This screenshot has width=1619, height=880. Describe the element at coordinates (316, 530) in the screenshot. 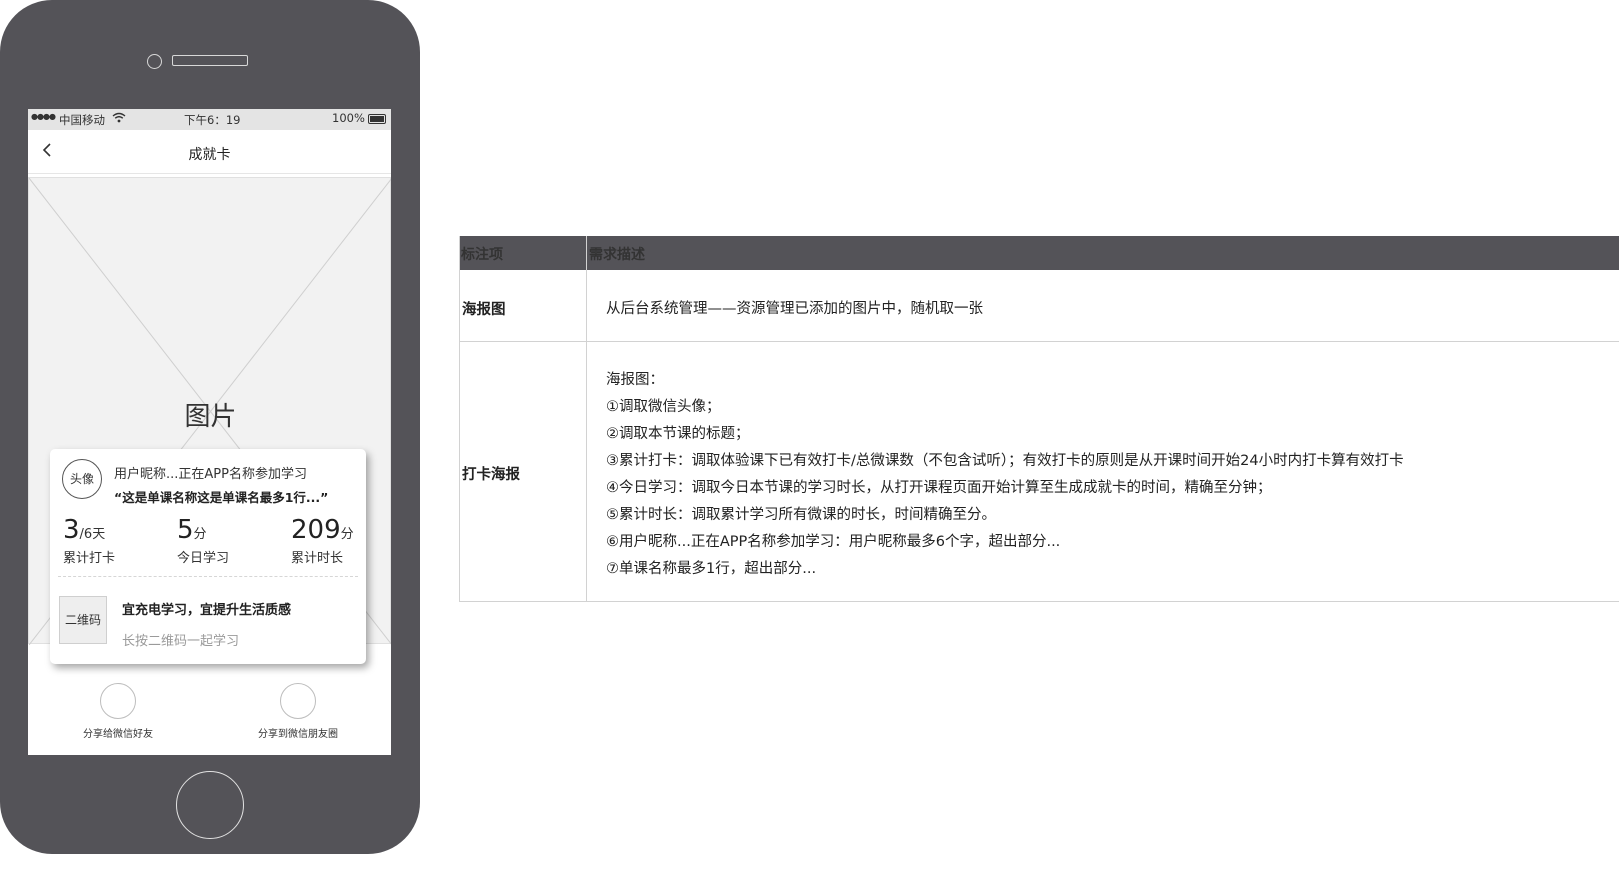

I see `stat-value: 209` at that location.